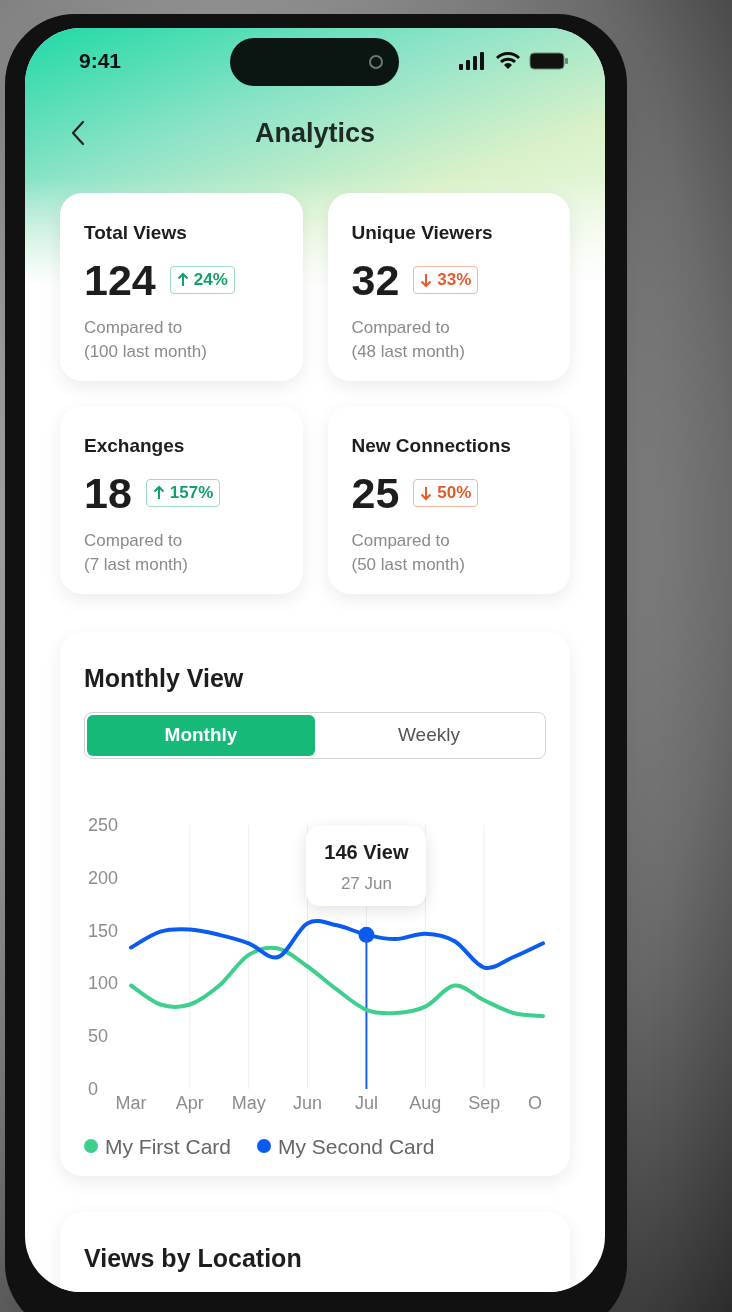 Image resolution: width=732 pixels, height=1312 pixels. I want to click on page-title: Analytics, so click(315, 133).